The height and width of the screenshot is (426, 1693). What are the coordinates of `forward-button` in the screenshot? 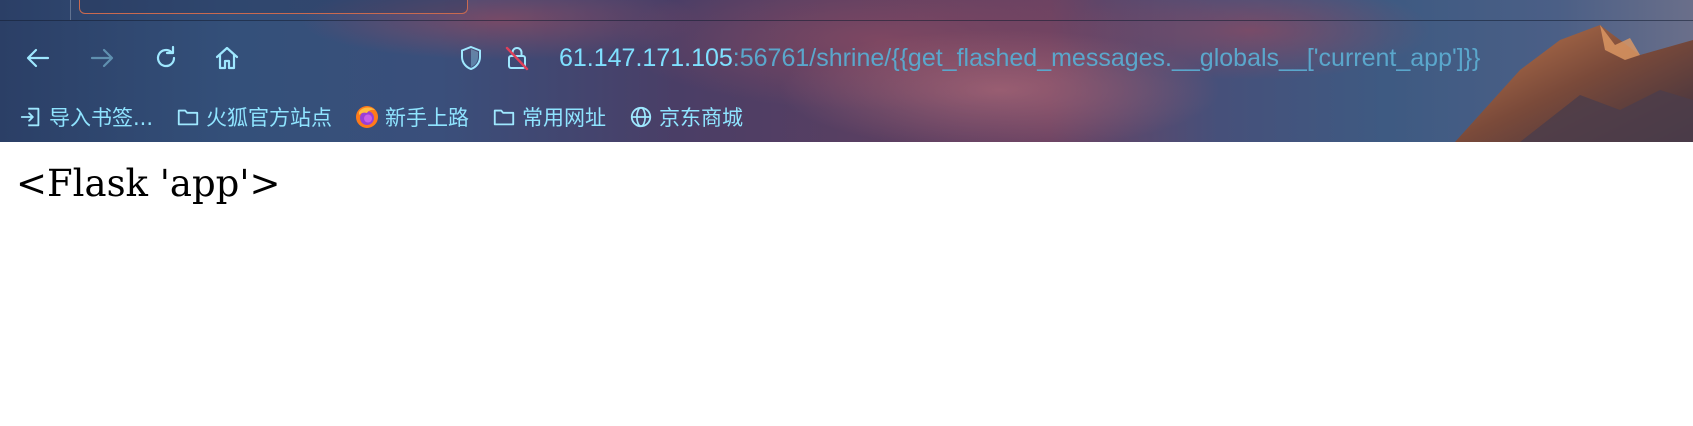 It's located at (102, 58).